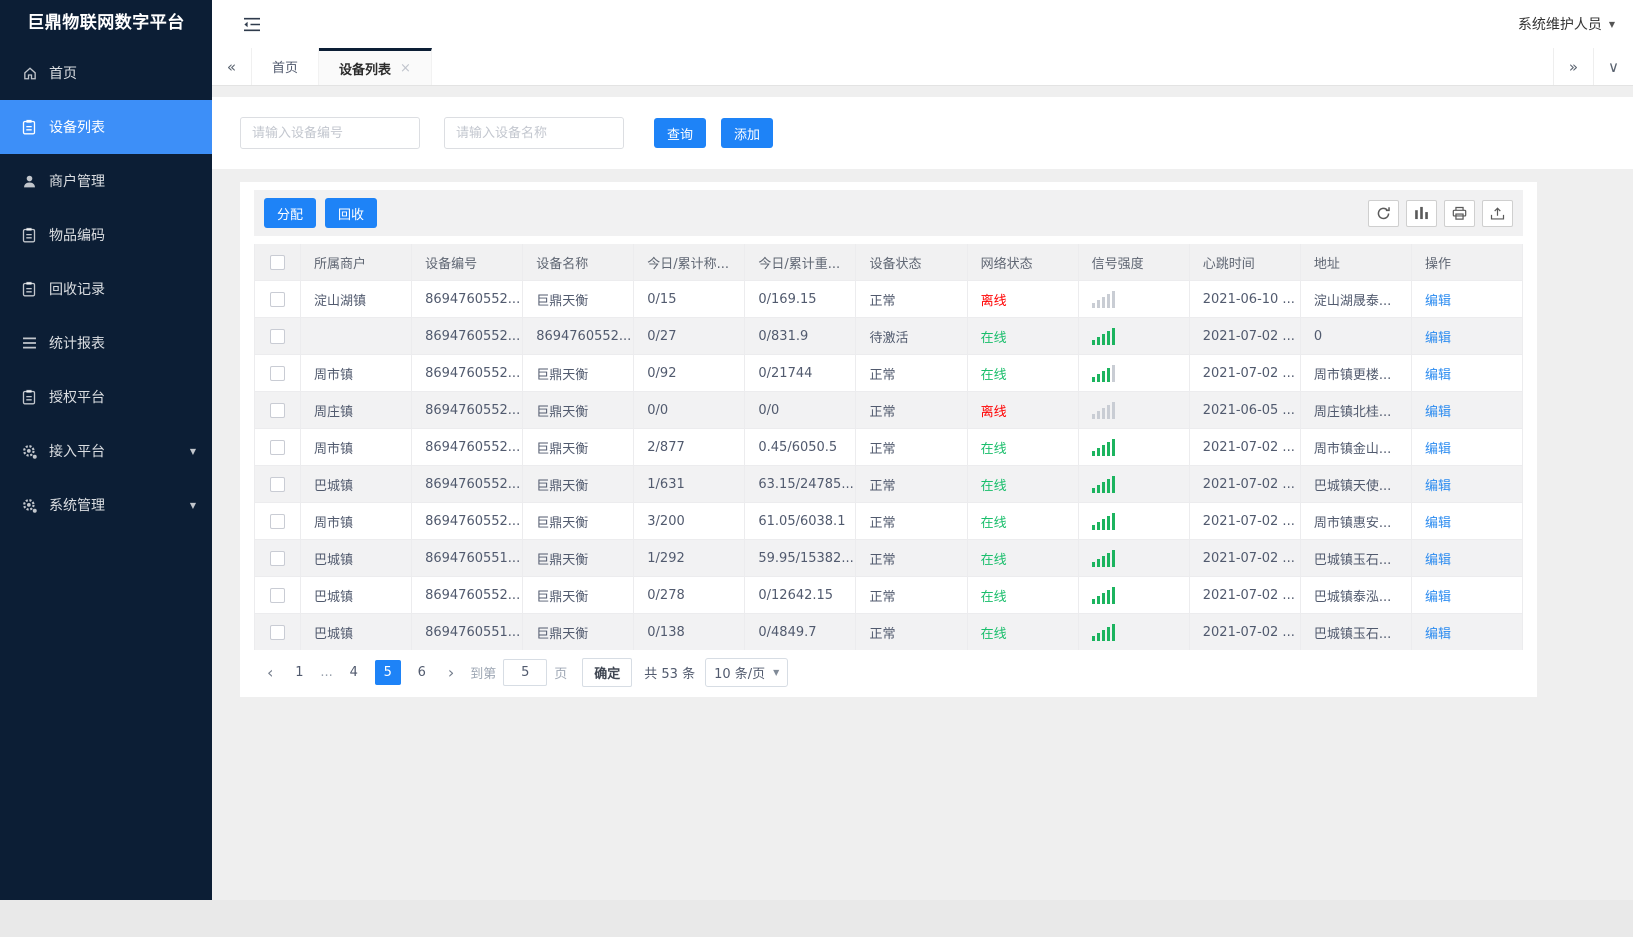 Image resolution: width=1633 pixels, height=937 pixels. Describe the element at coordinates (252, 24) in the screenshot. I see `menu-collapse-icon` at that location.